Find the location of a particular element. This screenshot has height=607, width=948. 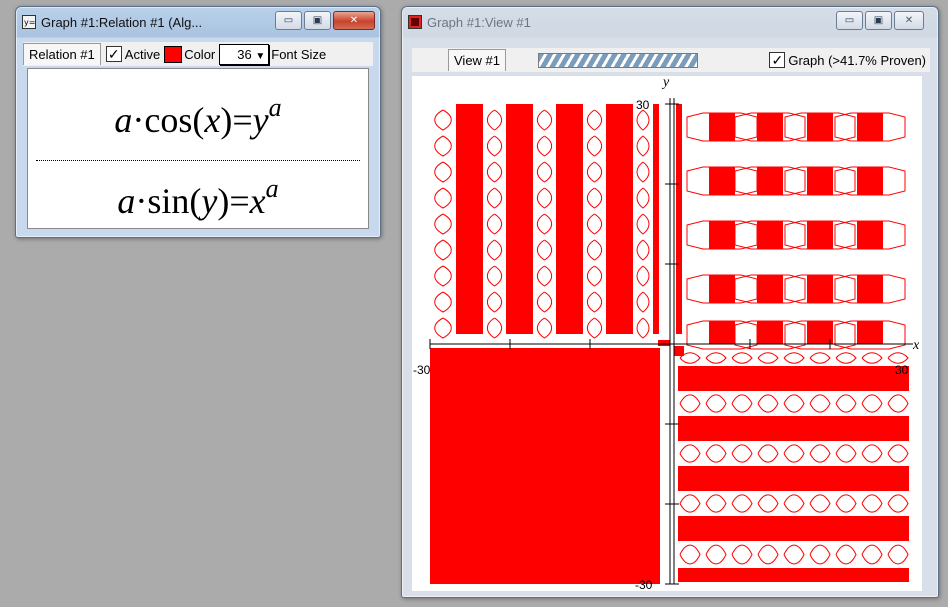

tab-relation-1: Relation #1 is located at coordinates (62, 54).